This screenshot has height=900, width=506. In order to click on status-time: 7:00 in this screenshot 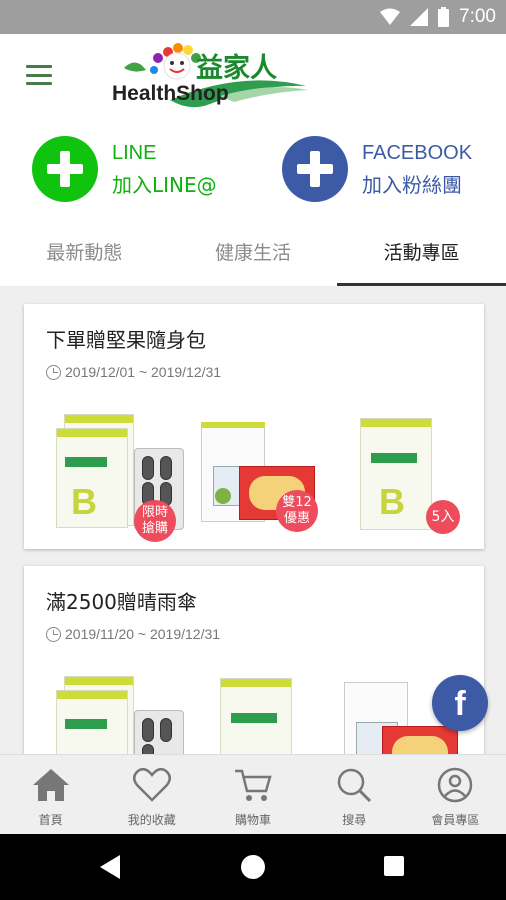, I will do `click(477, 16)`.